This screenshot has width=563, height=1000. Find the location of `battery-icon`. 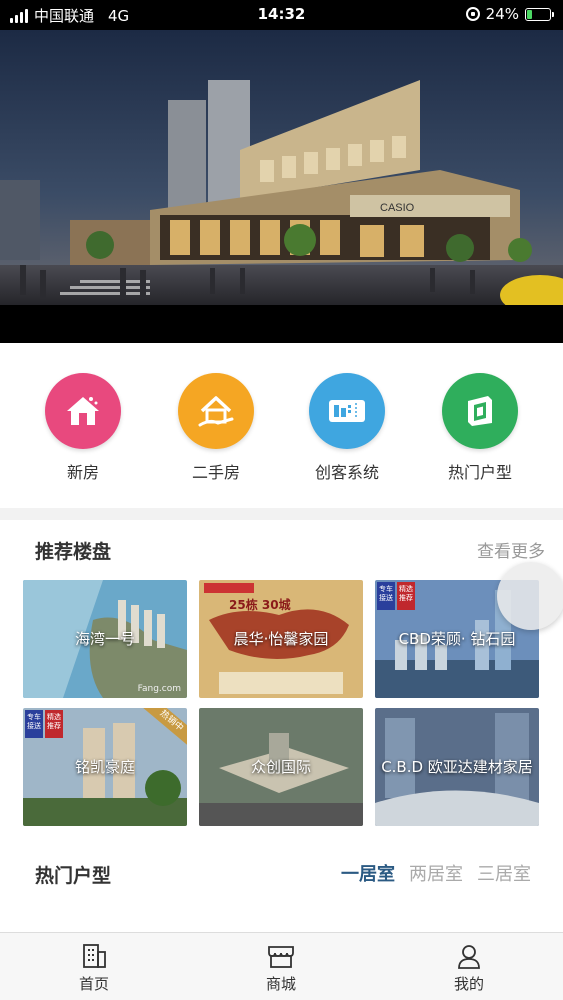

battery-icon is located at coordinates (539, 14).